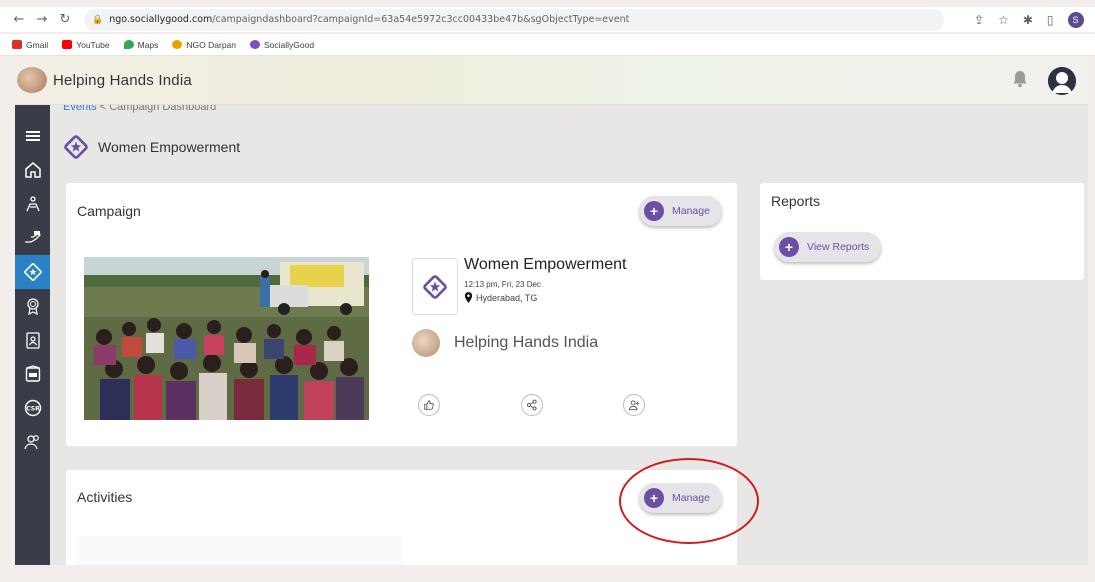 This screenshot has height=582, width=1095. Describe the element at coordinates (429, 405) in the screenshot. I see `like-icon` at that location.